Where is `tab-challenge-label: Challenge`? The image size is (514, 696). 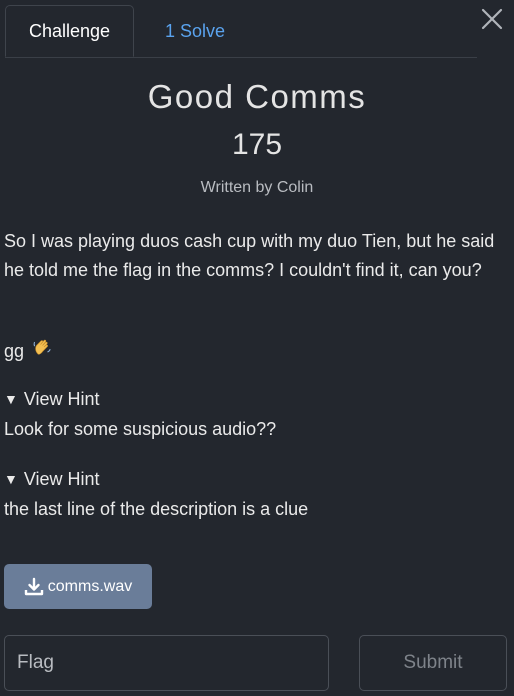
tab-challenge-label: Challenge is located at coordinates (69, 30).